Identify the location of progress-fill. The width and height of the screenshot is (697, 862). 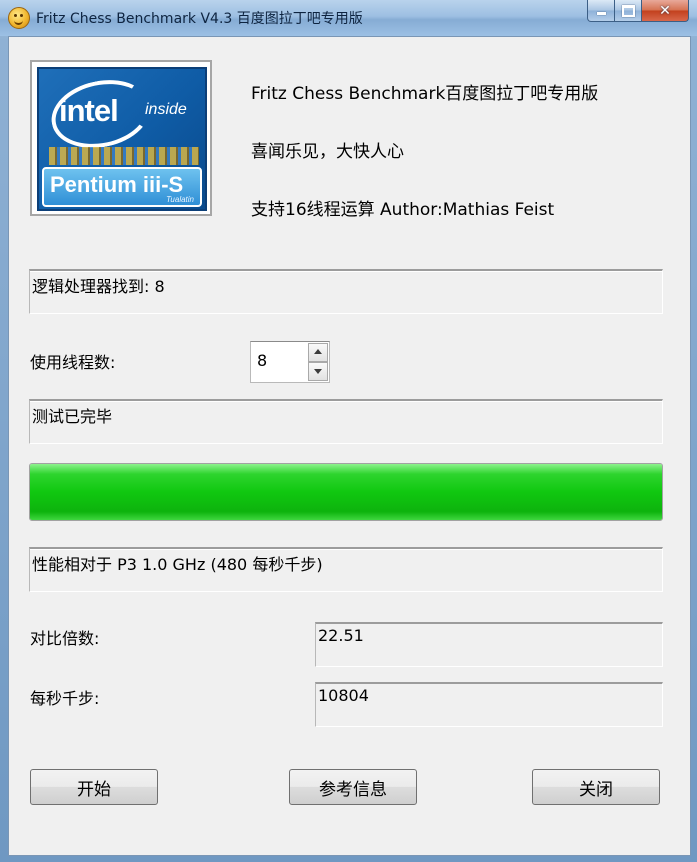
(346, 492).